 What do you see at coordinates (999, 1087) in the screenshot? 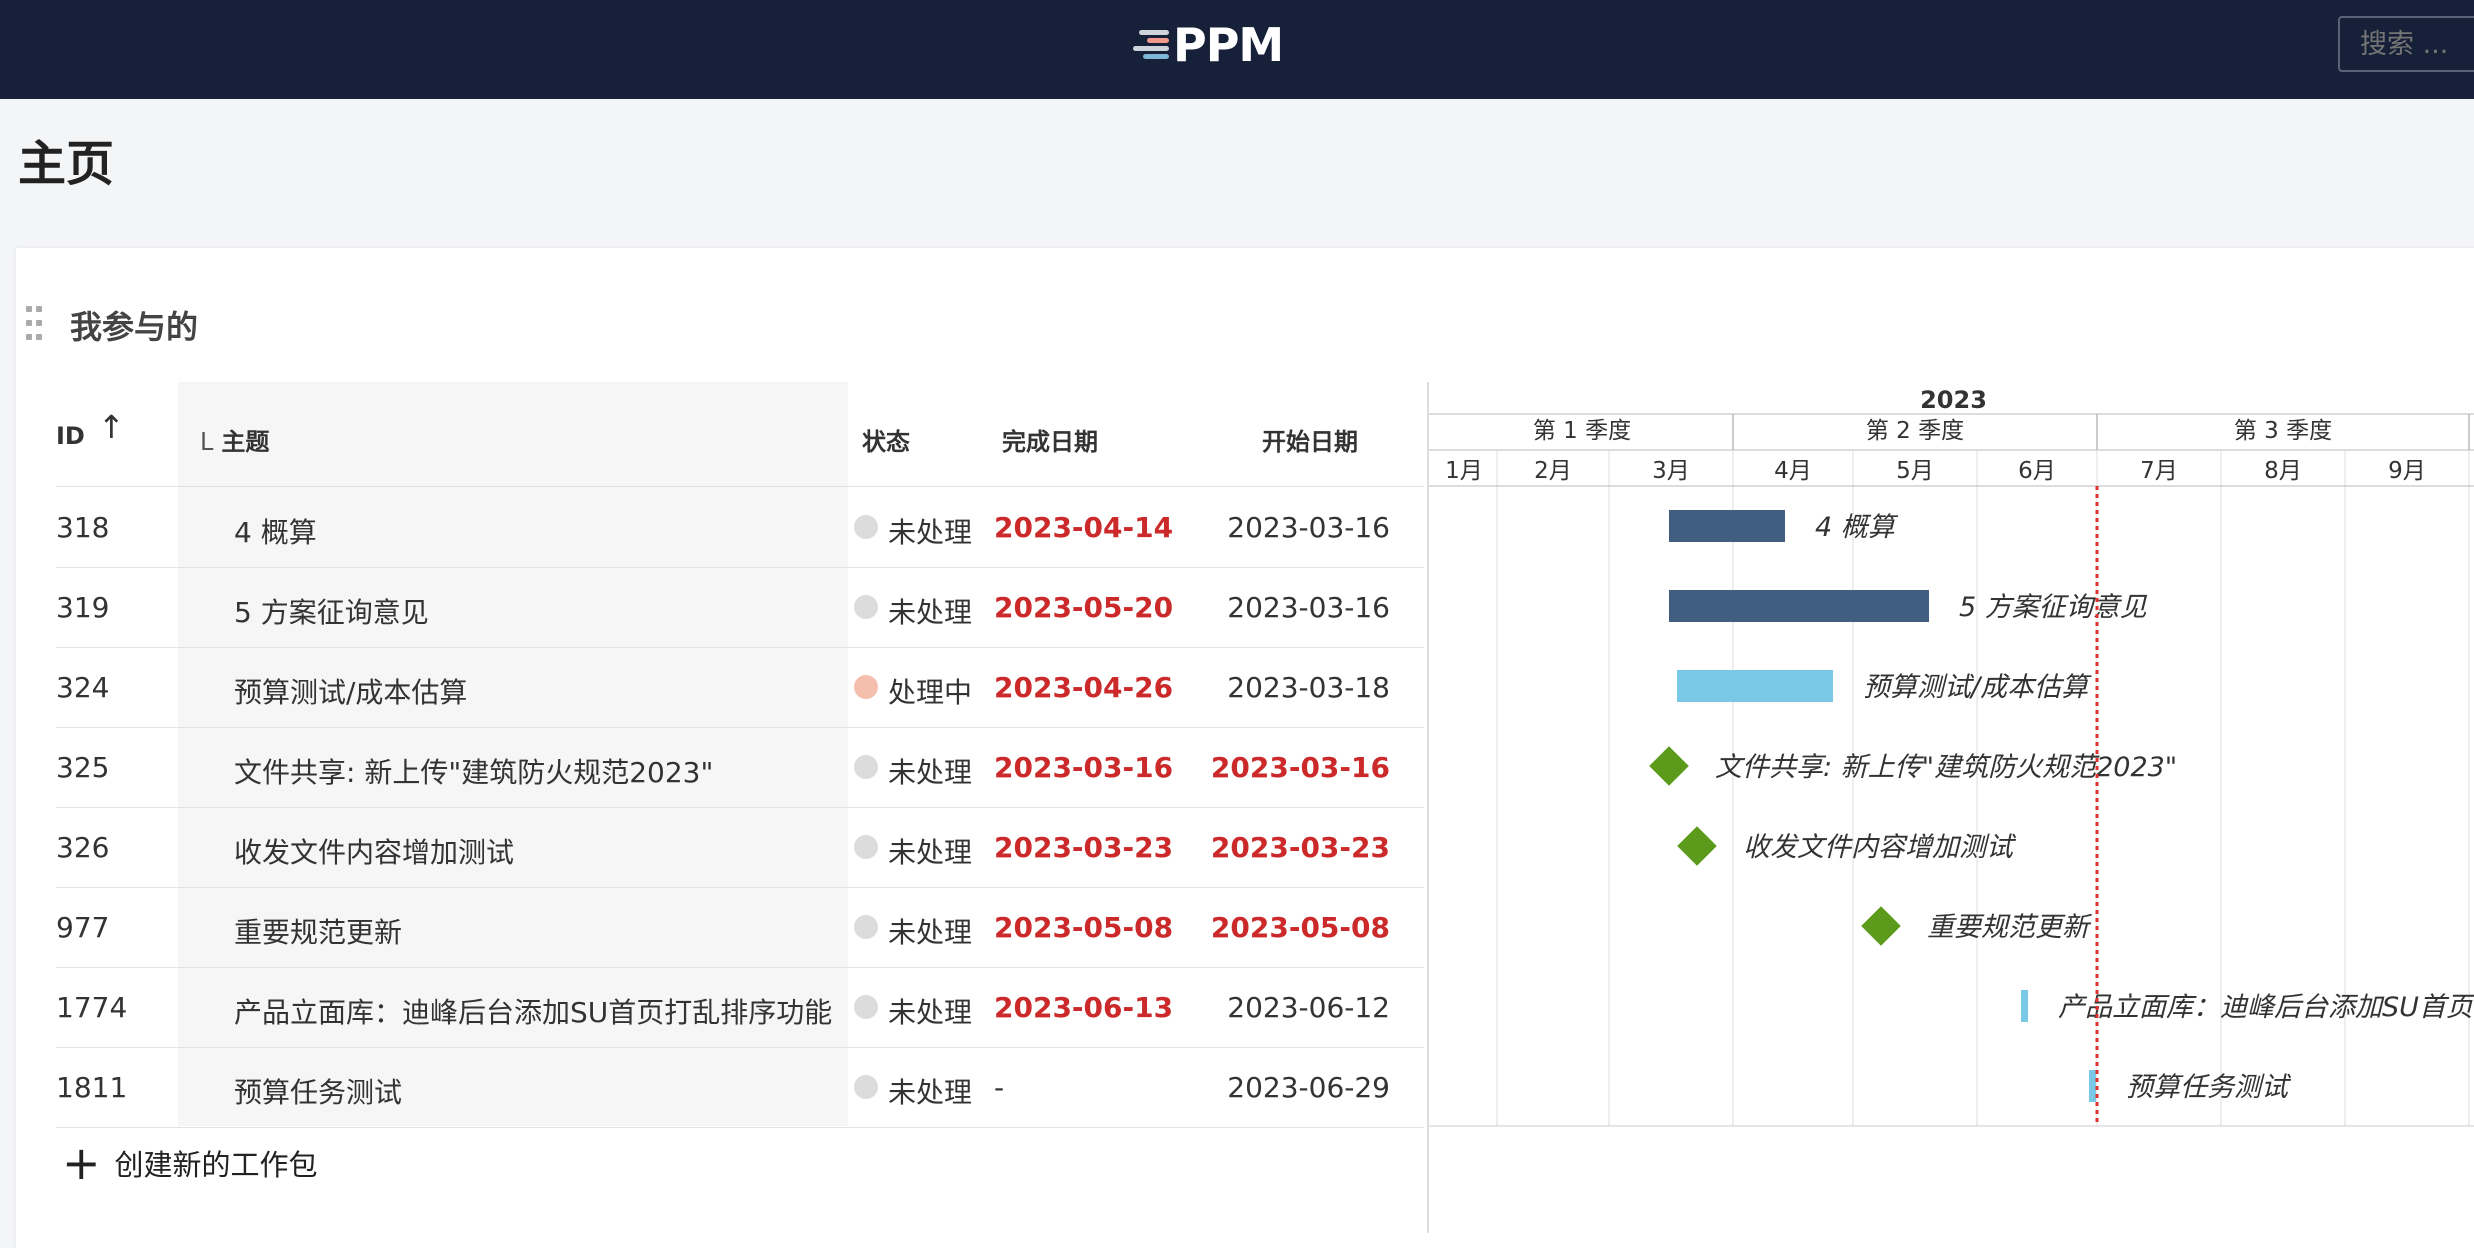
I see `row-due-date: -` at bounding box center [999, 1087].